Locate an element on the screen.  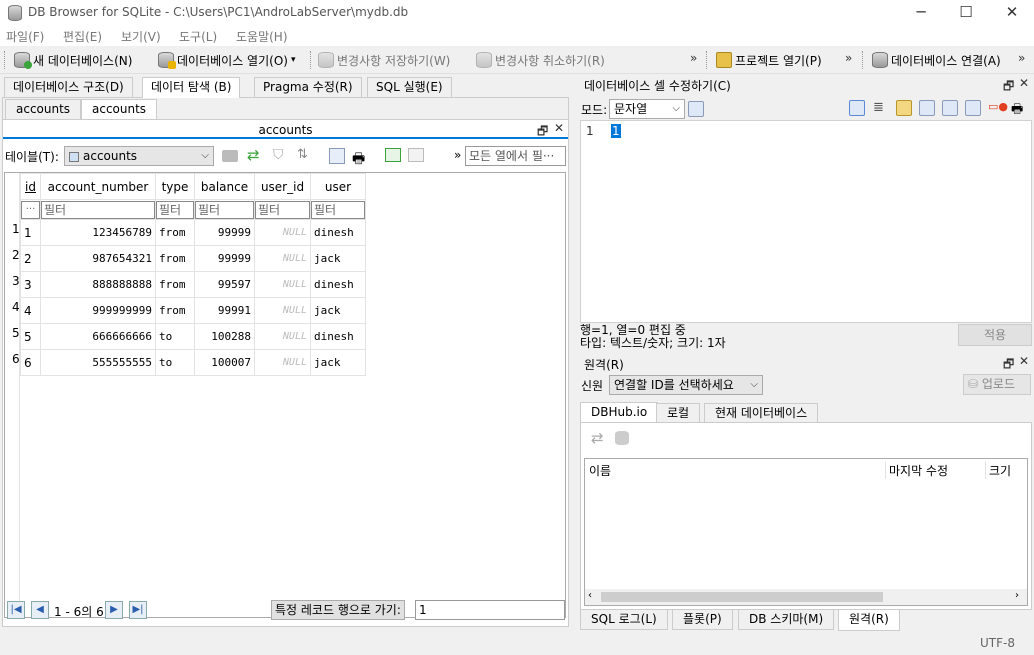
import-file-icon is located at coordinates (904, 108).